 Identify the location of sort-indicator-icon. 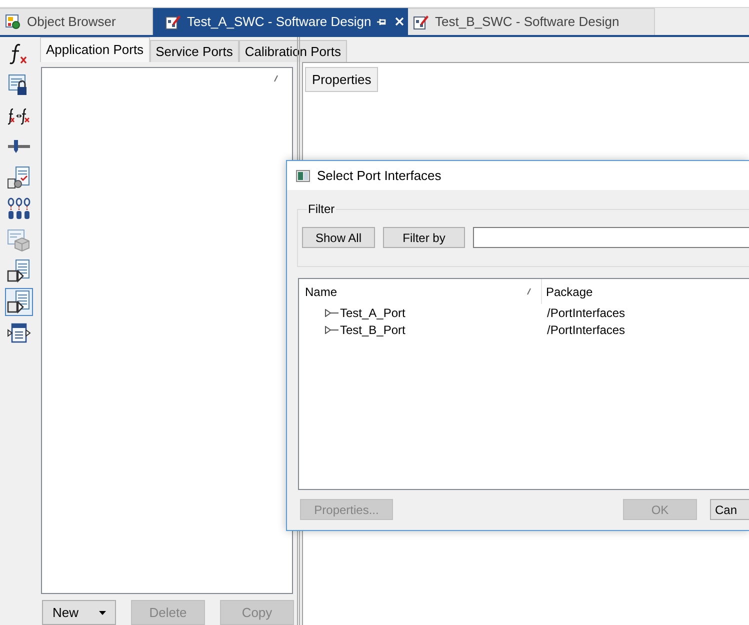
(529, 291).